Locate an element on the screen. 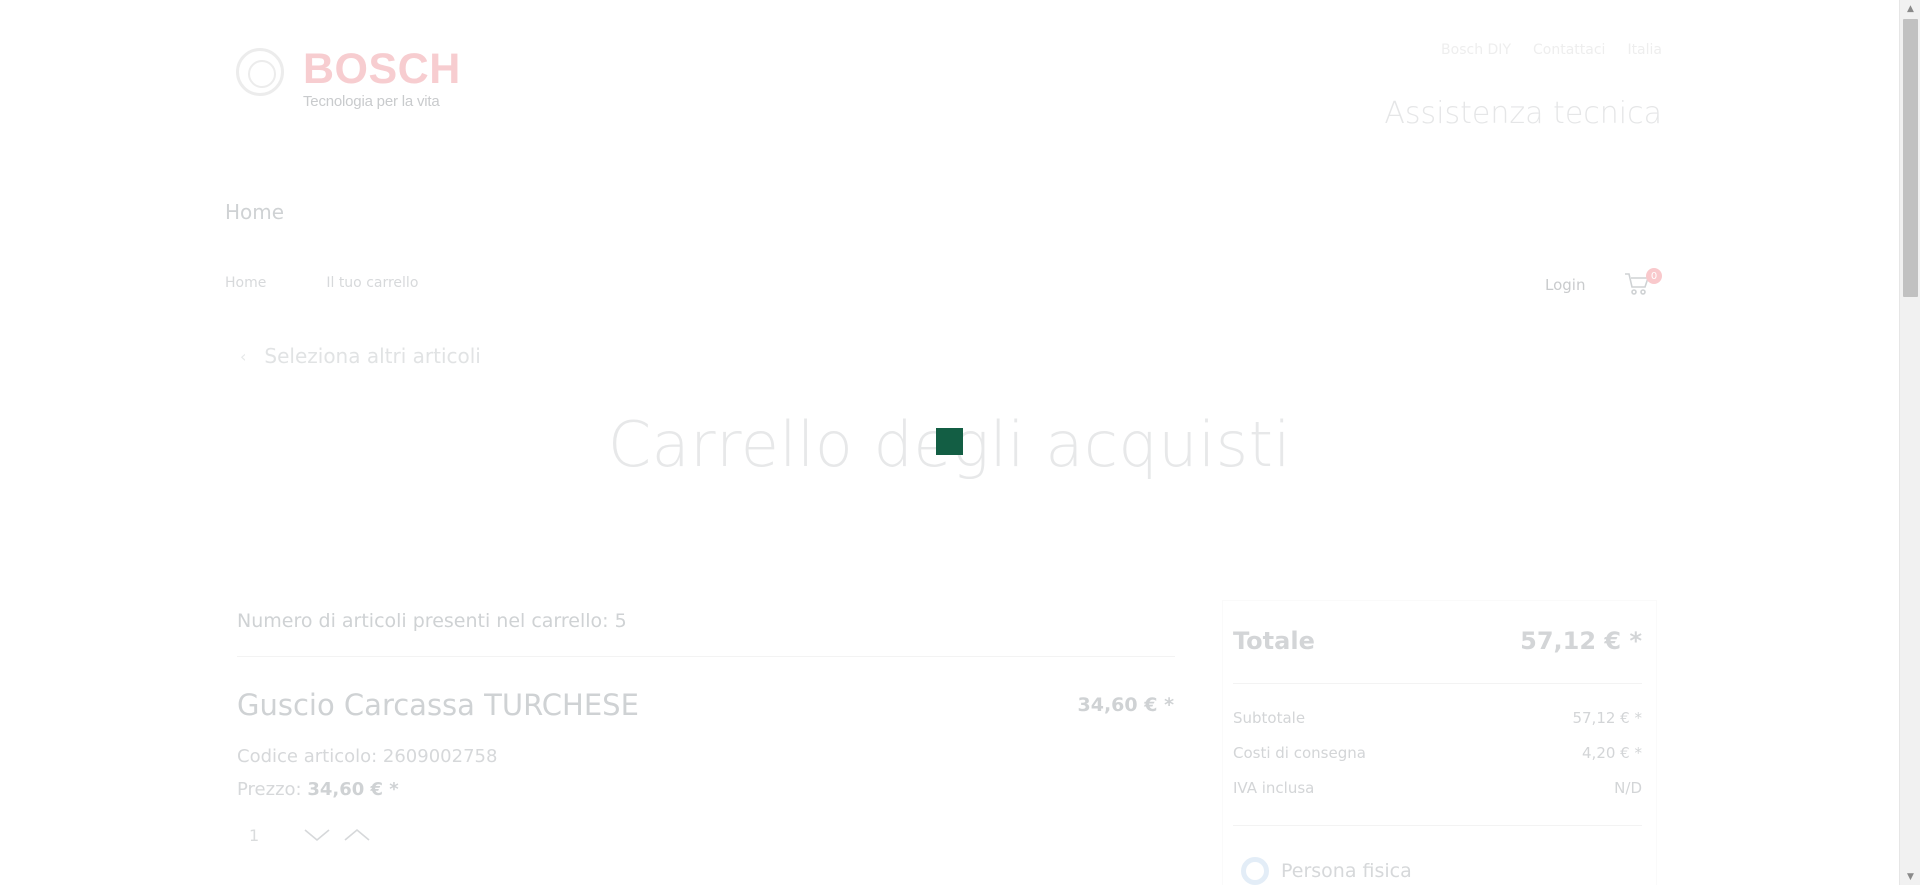 Image resolution: width=1920 pixels, height=885 pixels. top-links: Bosch DIY Contattaci Italia is located at coordinates (1551, 50).